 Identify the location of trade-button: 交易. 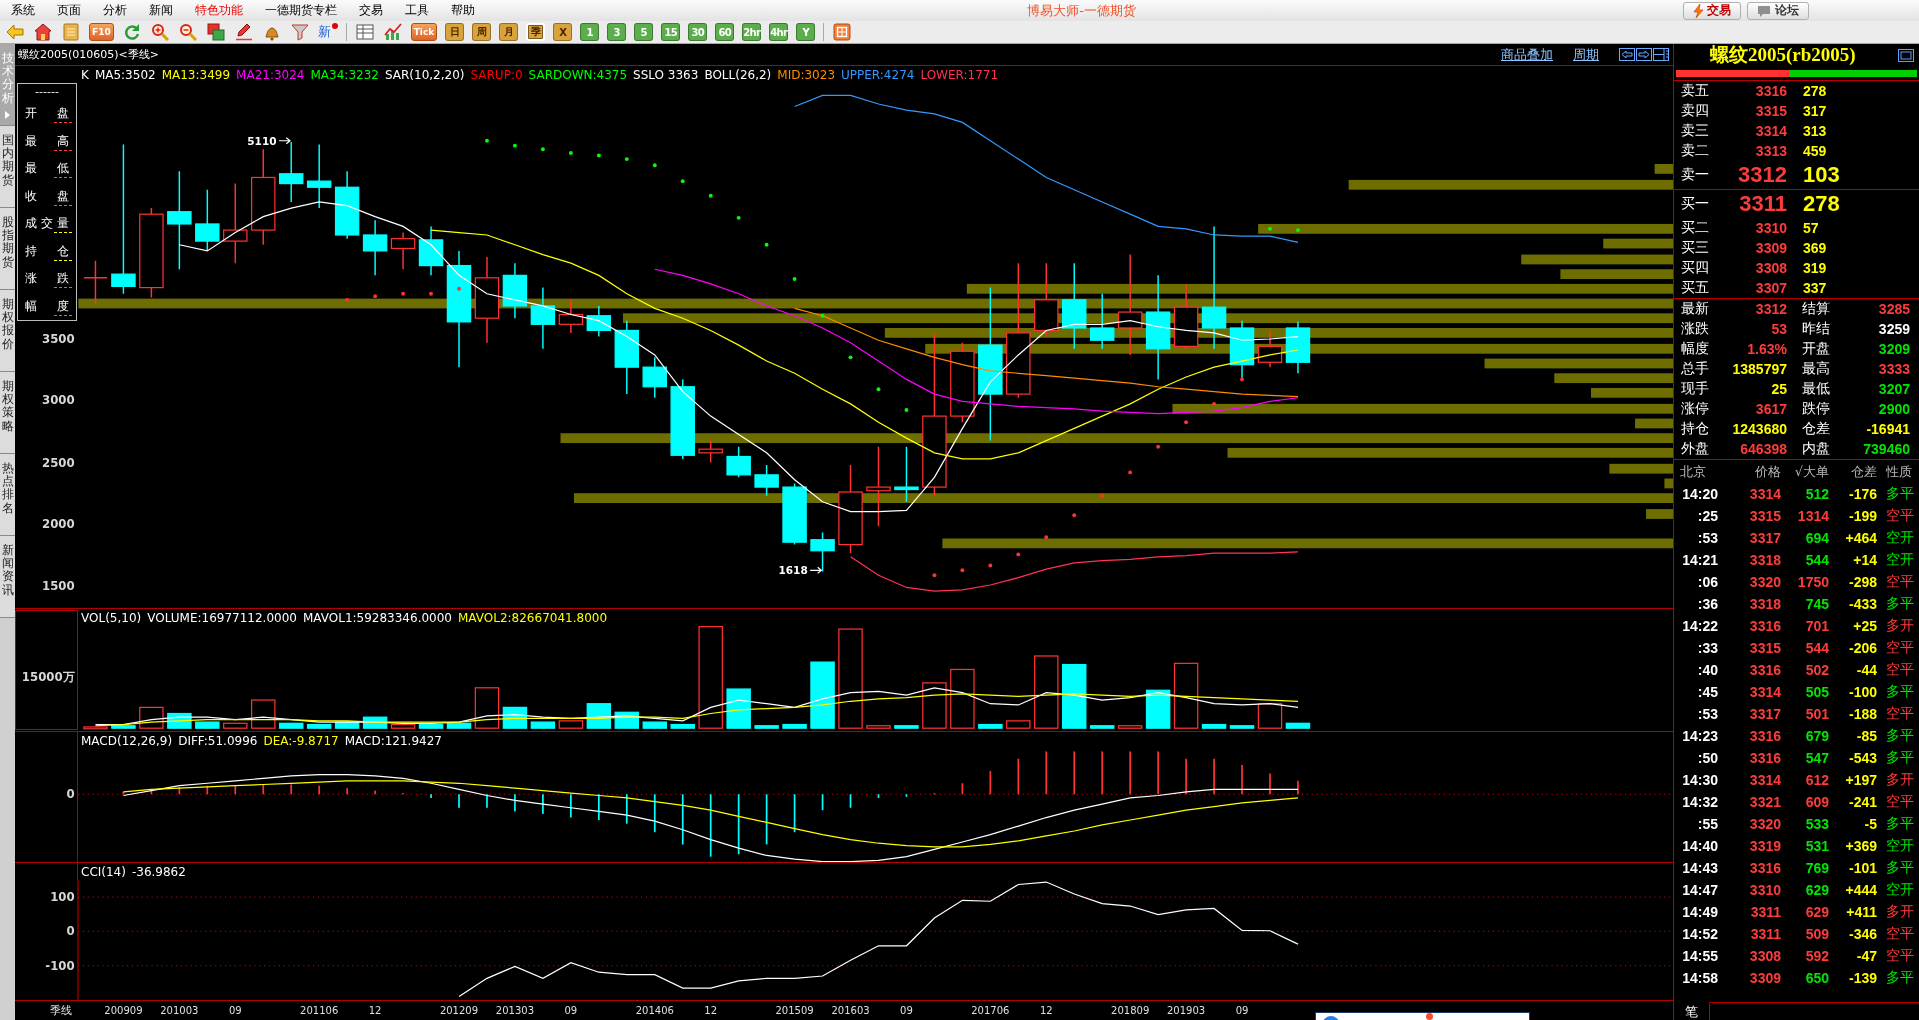
(1712, 10).